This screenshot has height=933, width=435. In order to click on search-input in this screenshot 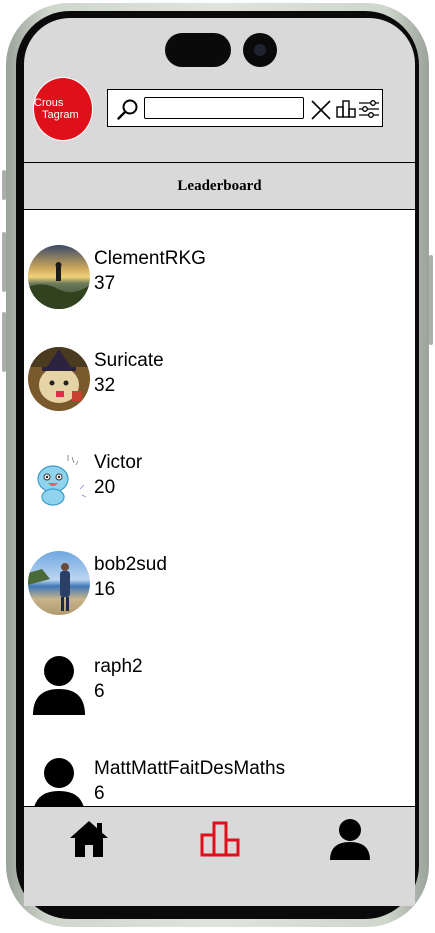, I will do `click(224, 108)`.